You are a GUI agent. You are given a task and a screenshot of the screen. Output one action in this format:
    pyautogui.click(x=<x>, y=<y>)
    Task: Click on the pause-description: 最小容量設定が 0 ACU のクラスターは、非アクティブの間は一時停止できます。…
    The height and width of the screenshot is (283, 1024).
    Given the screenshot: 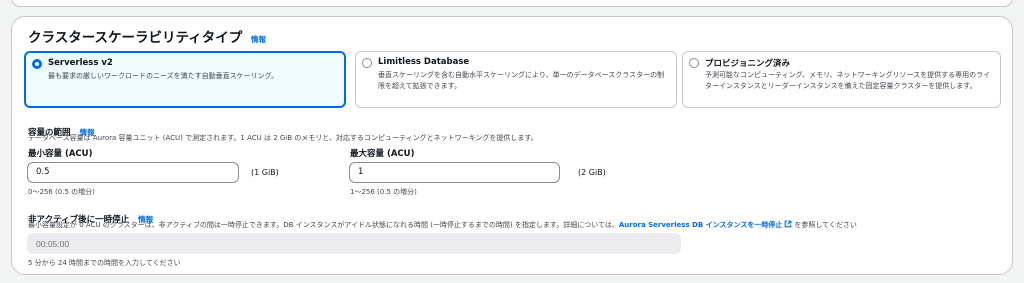 What is the action you would take?
    pyautogui.click(x=442, y=225)
    